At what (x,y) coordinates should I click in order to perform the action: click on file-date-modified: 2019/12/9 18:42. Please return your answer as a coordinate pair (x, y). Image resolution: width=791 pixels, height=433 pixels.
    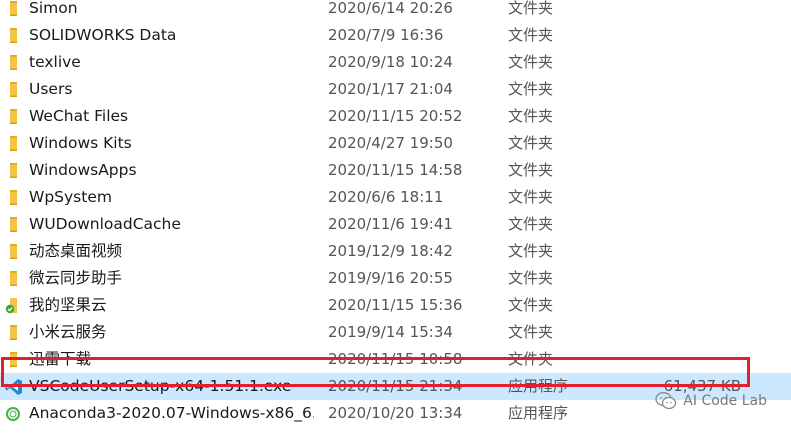
    Looking at the image, I should click on (390, 251).